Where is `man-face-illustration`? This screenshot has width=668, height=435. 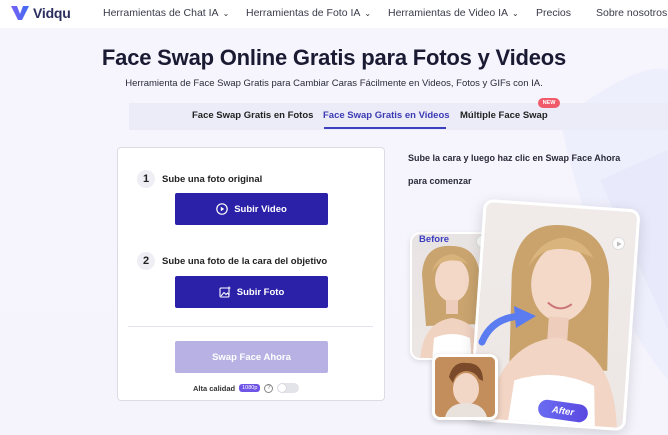
man-face-illustration is located at coordinates (465, 387).